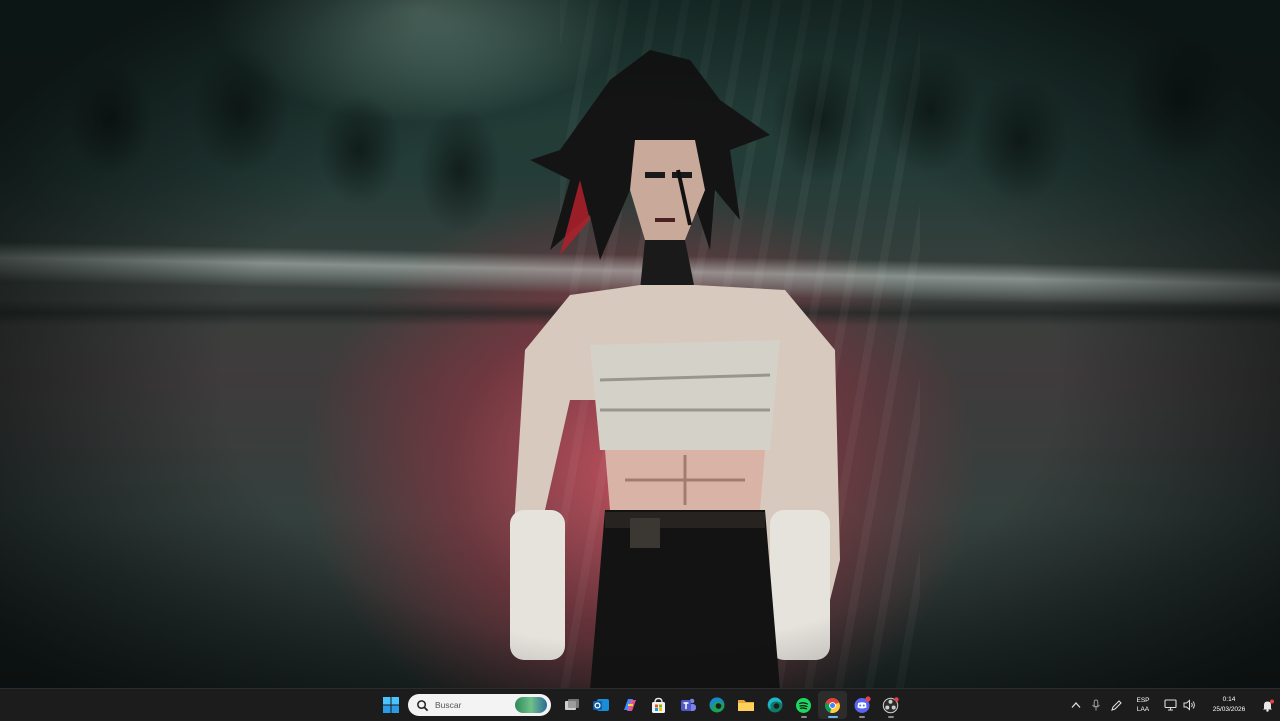 The width and height of the screenshot is (1280, 721). What do you see at coordinates (1229, 705) in the screenshot?
I see `clock-button: 0:14 25/03/2026` at bounding box center [1229, 705].